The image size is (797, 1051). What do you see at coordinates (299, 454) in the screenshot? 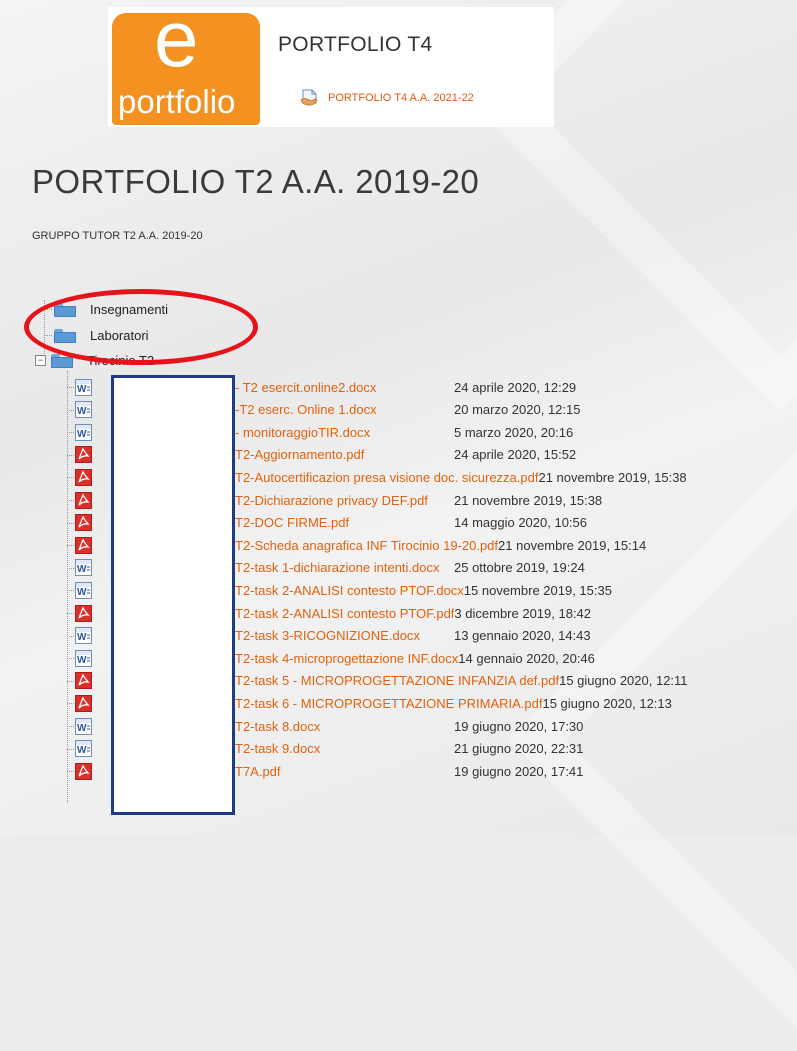
I see `file-link: T2-Aggiornamento.pdf` at bounding box center [299, 454].